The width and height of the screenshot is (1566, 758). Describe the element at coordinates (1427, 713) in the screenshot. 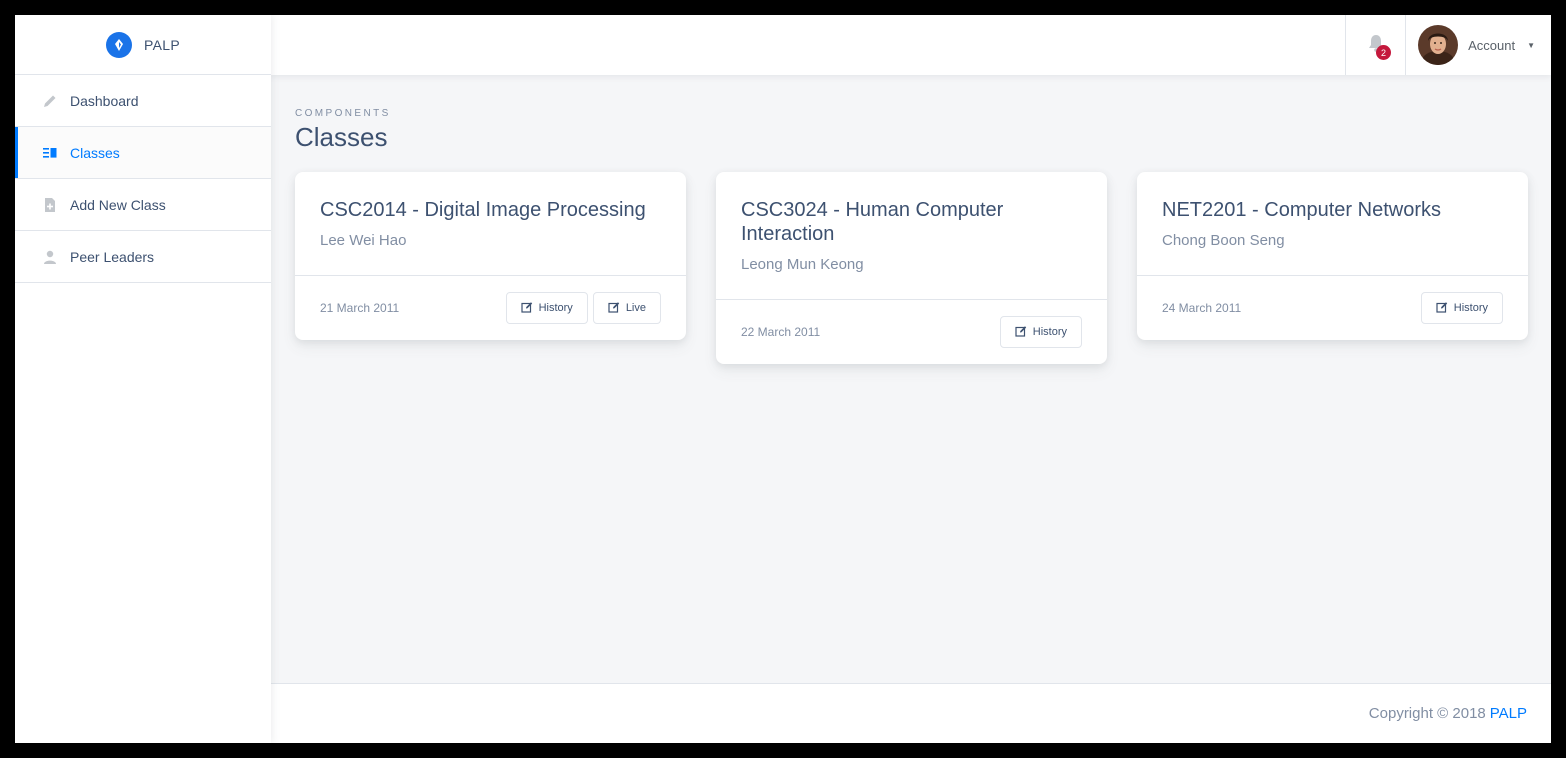

I see `copyright-text: Copyright © 2018` at that location.